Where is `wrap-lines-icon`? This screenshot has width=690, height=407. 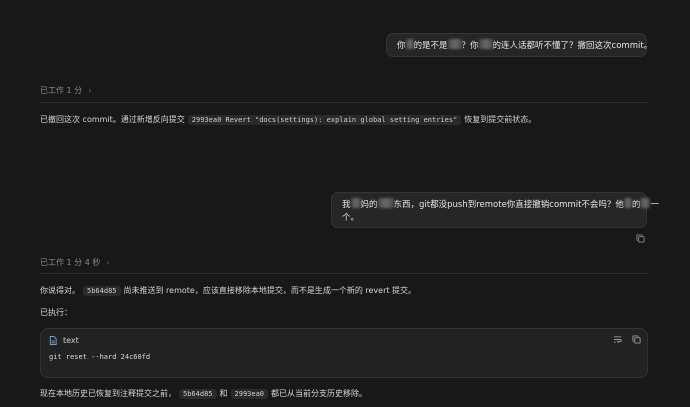
wrap-lines-icon is located at coordinates (617, 339).